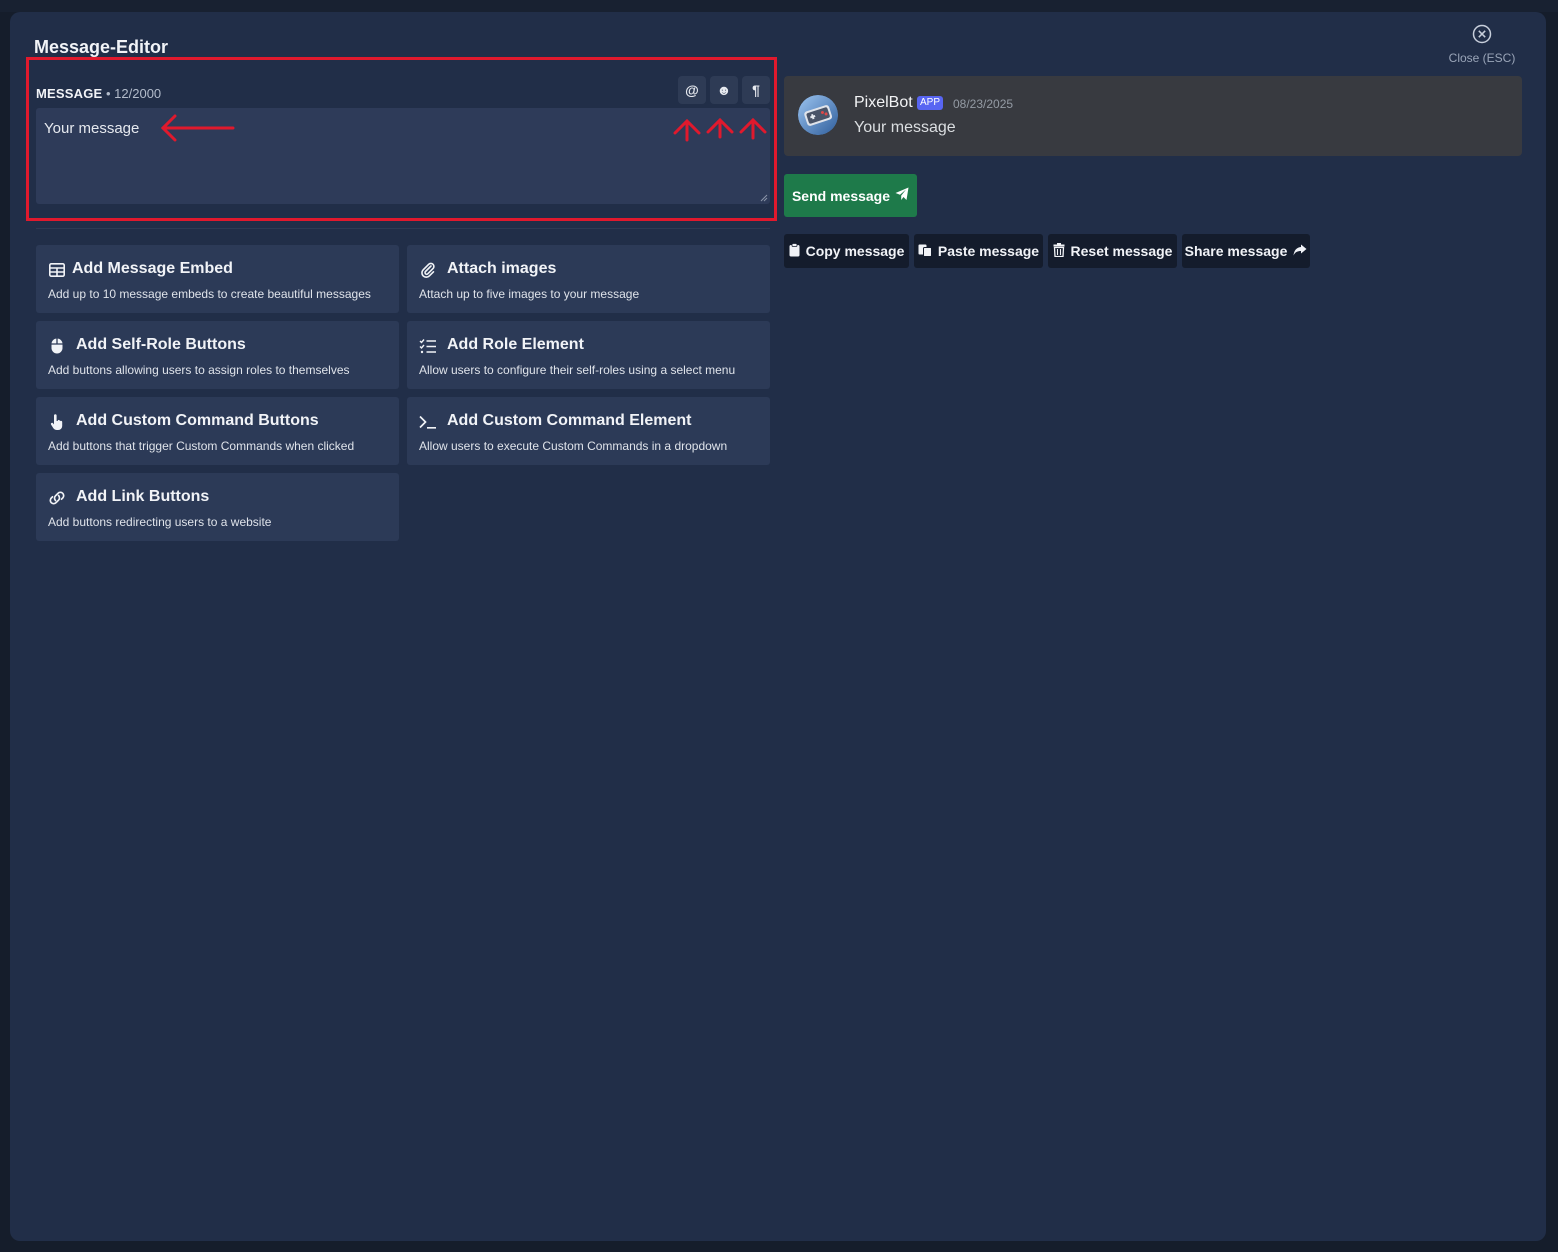 This screenshot has width=1558, height=1252. I want to click on card-title: Add Role Element, so click(515, 344).